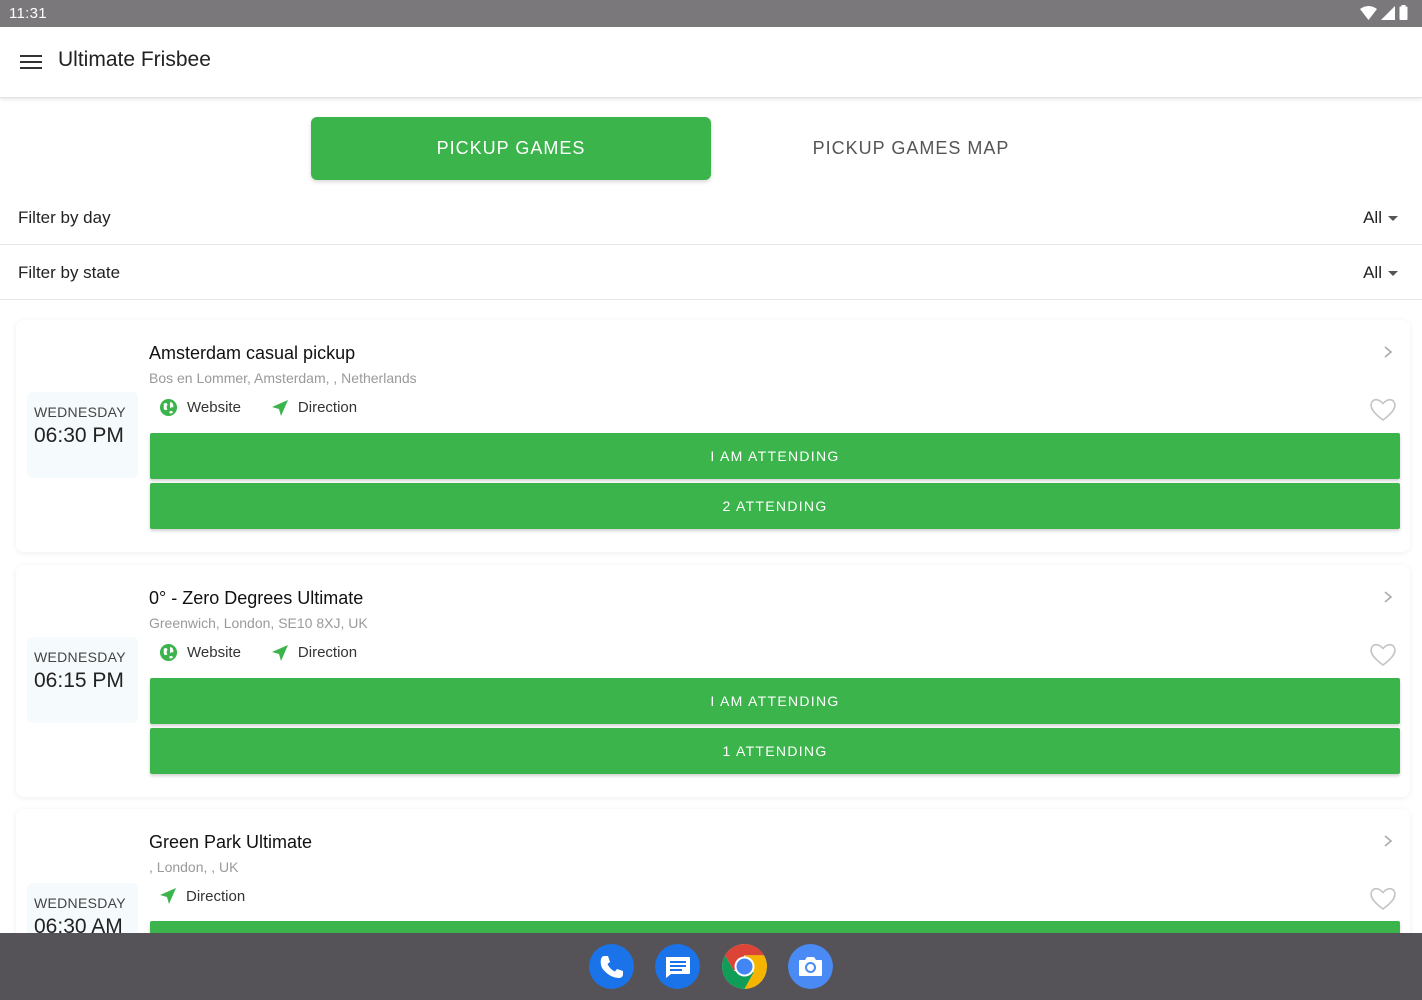 The image size is (1422, 1000). I want to click on messages-icon, so click(677, 966).